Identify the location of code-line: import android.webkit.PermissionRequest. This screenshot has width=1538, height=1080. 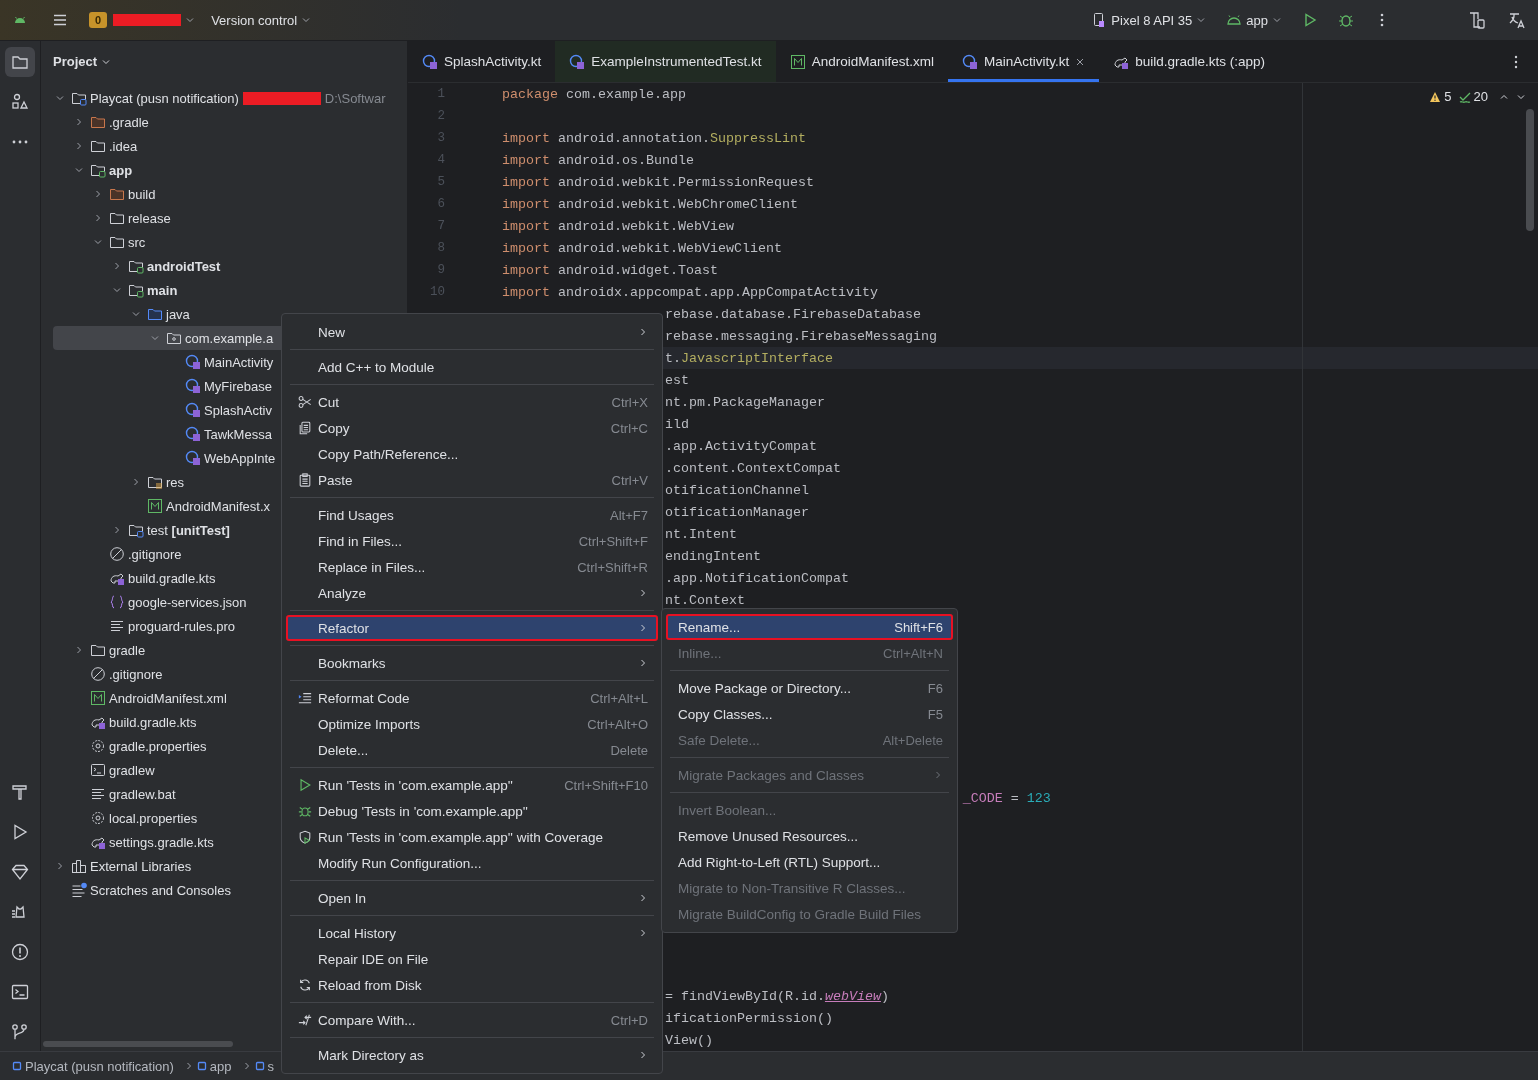
(658, 182).